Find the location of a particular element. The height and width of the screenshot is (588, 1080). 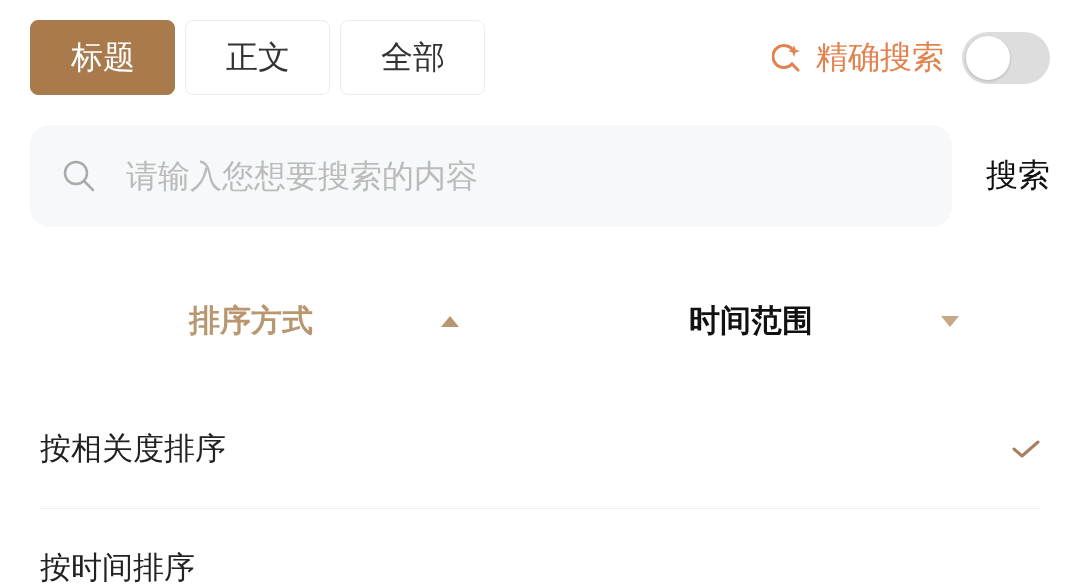

exact-search-toggle is located at coordinates (1006, 57).